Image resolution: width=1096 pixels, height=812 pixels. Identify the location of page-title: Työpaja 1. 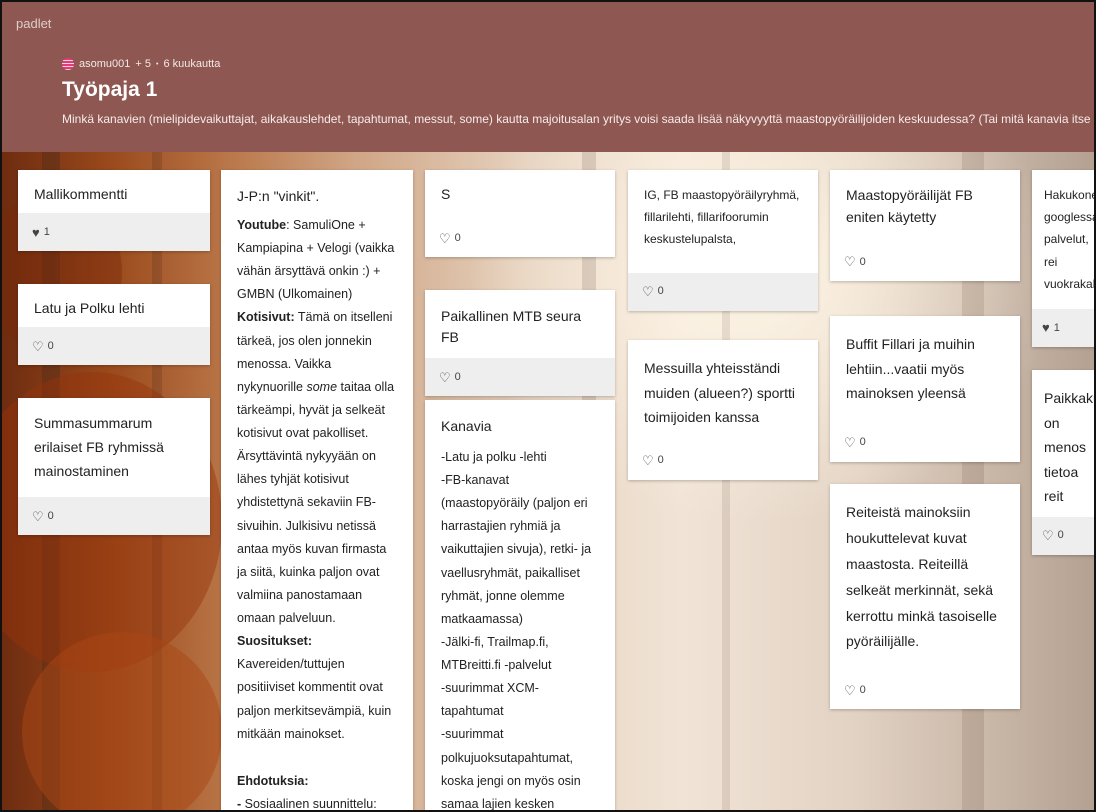
(110, 89).